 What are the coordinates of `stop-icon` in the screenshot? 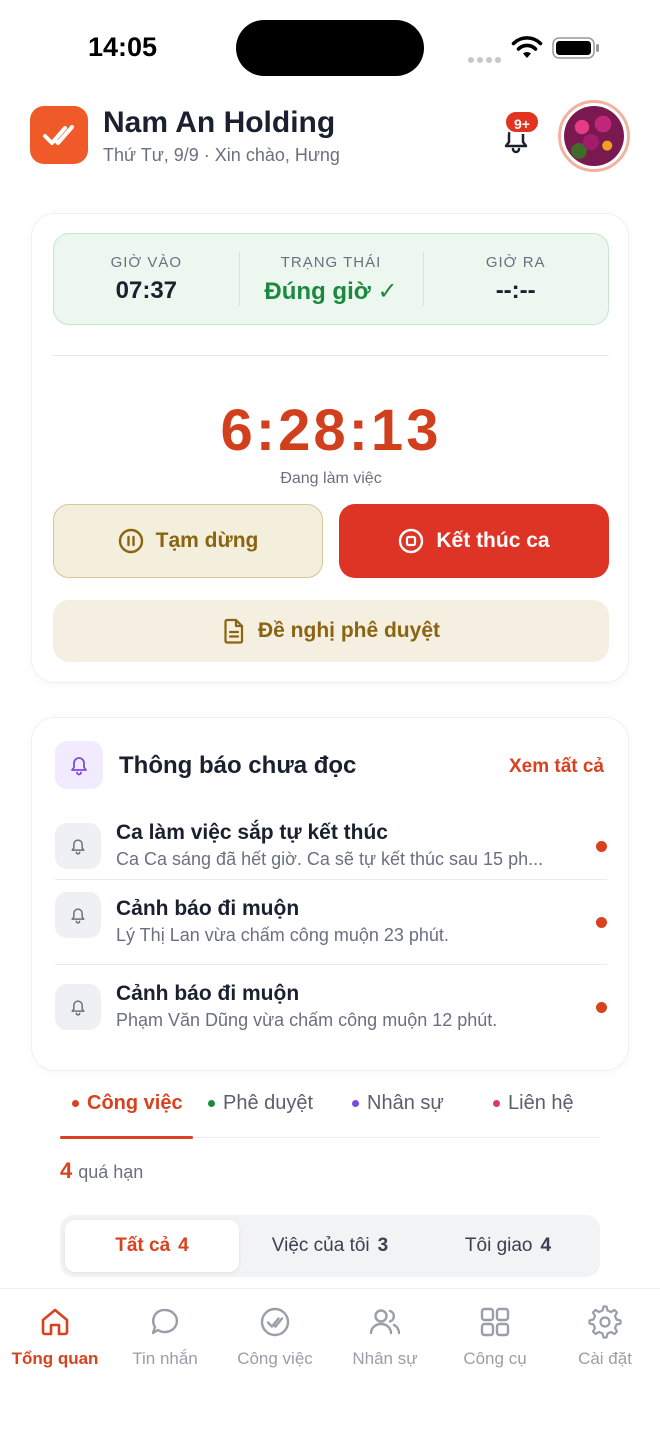 It's located at (411, 541).